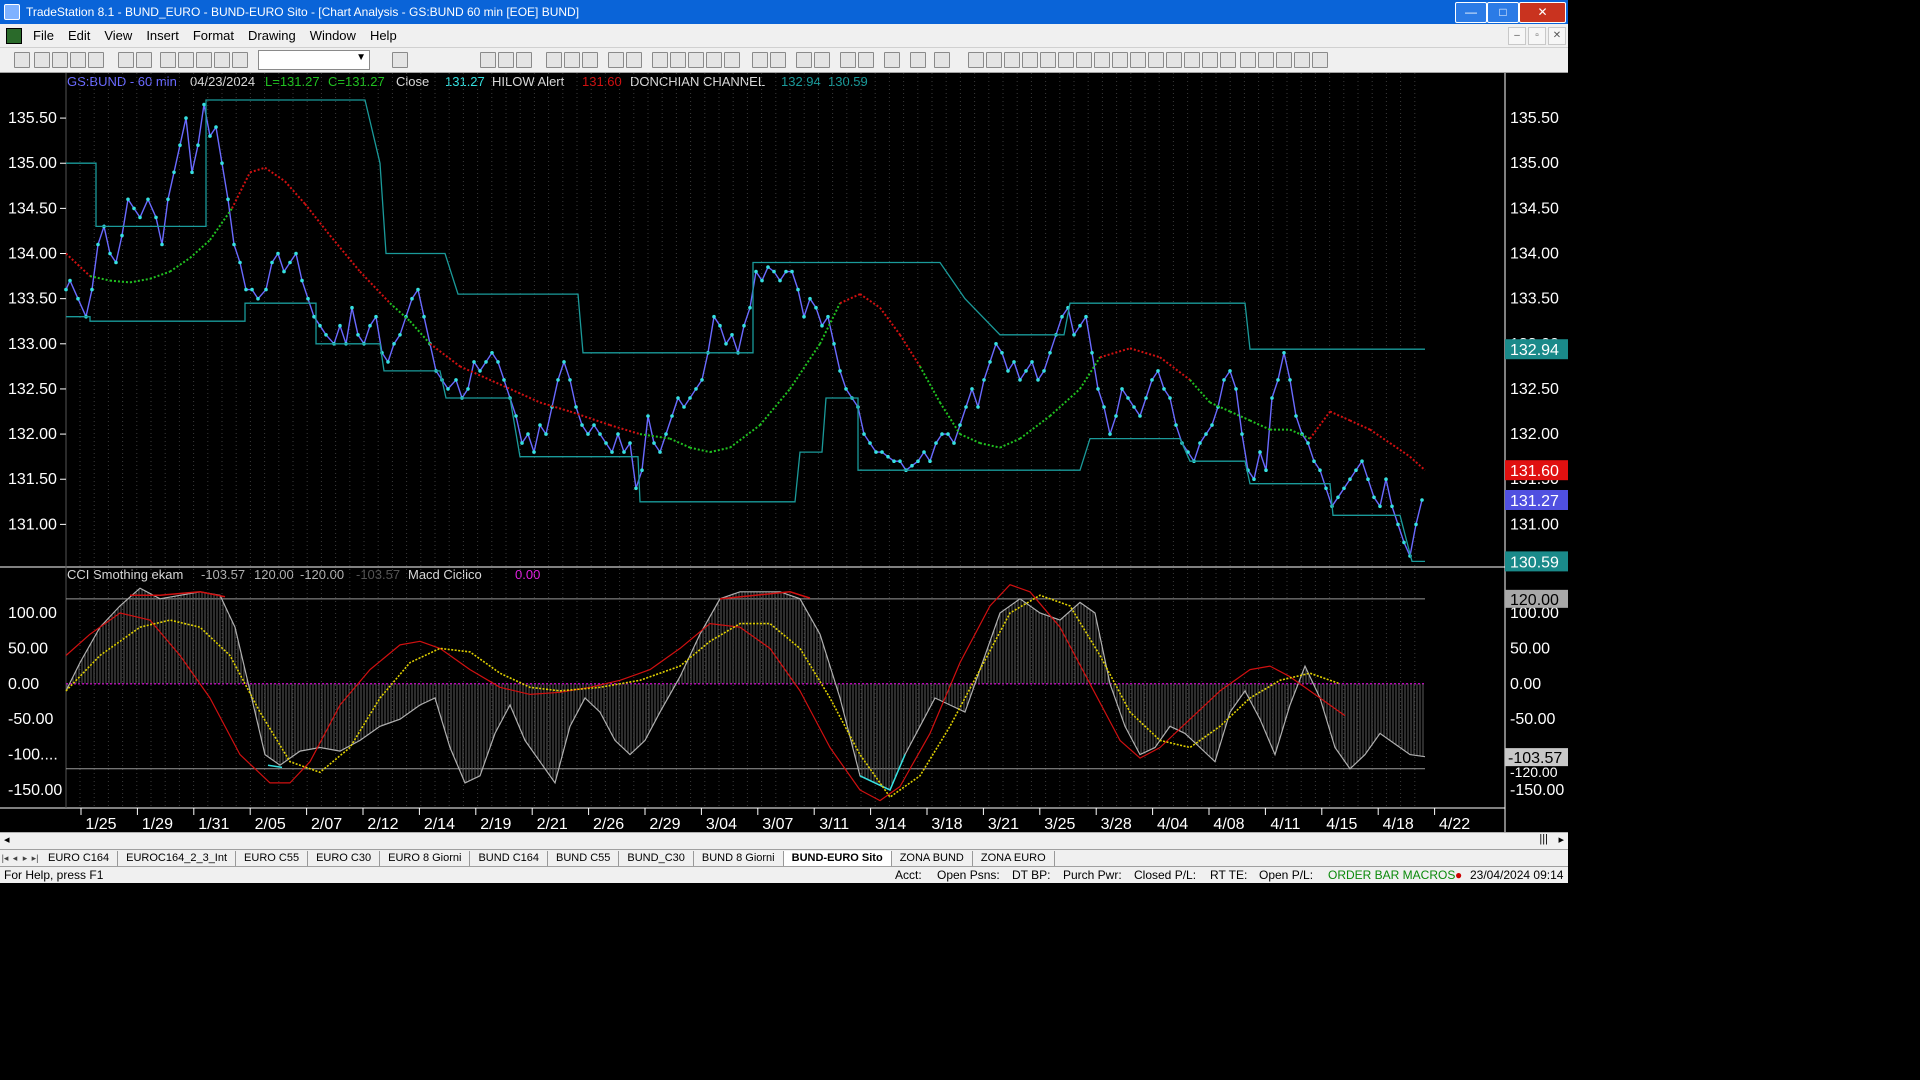 This screenshot has height=1080, width=1920. Describe the element at coordinates (1174, 60) in the screenshot. I see `toolbar-button-47-icon` at that location.